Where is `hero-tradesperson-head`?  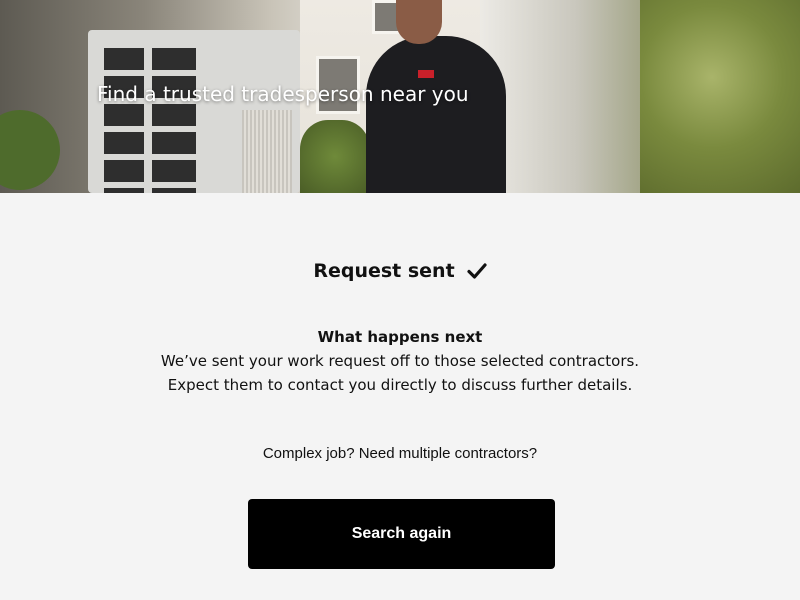
hero-tradesperson-head is located at coordinates (419, 22).